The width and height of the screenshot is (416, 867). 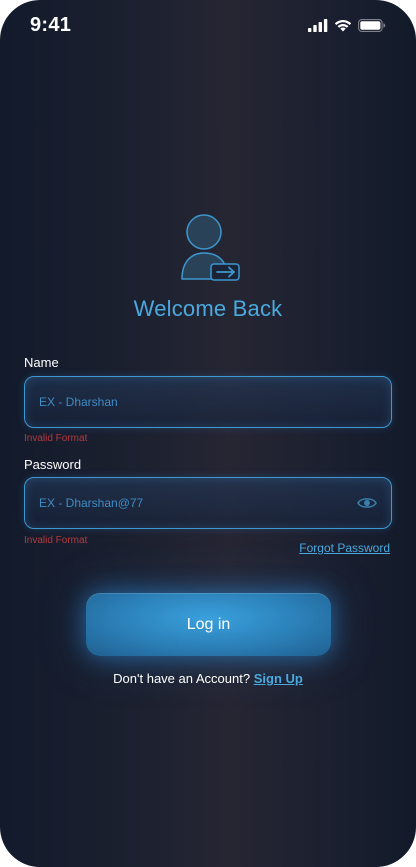 I want to click on user-login-icon, so click(x=210, y=248).